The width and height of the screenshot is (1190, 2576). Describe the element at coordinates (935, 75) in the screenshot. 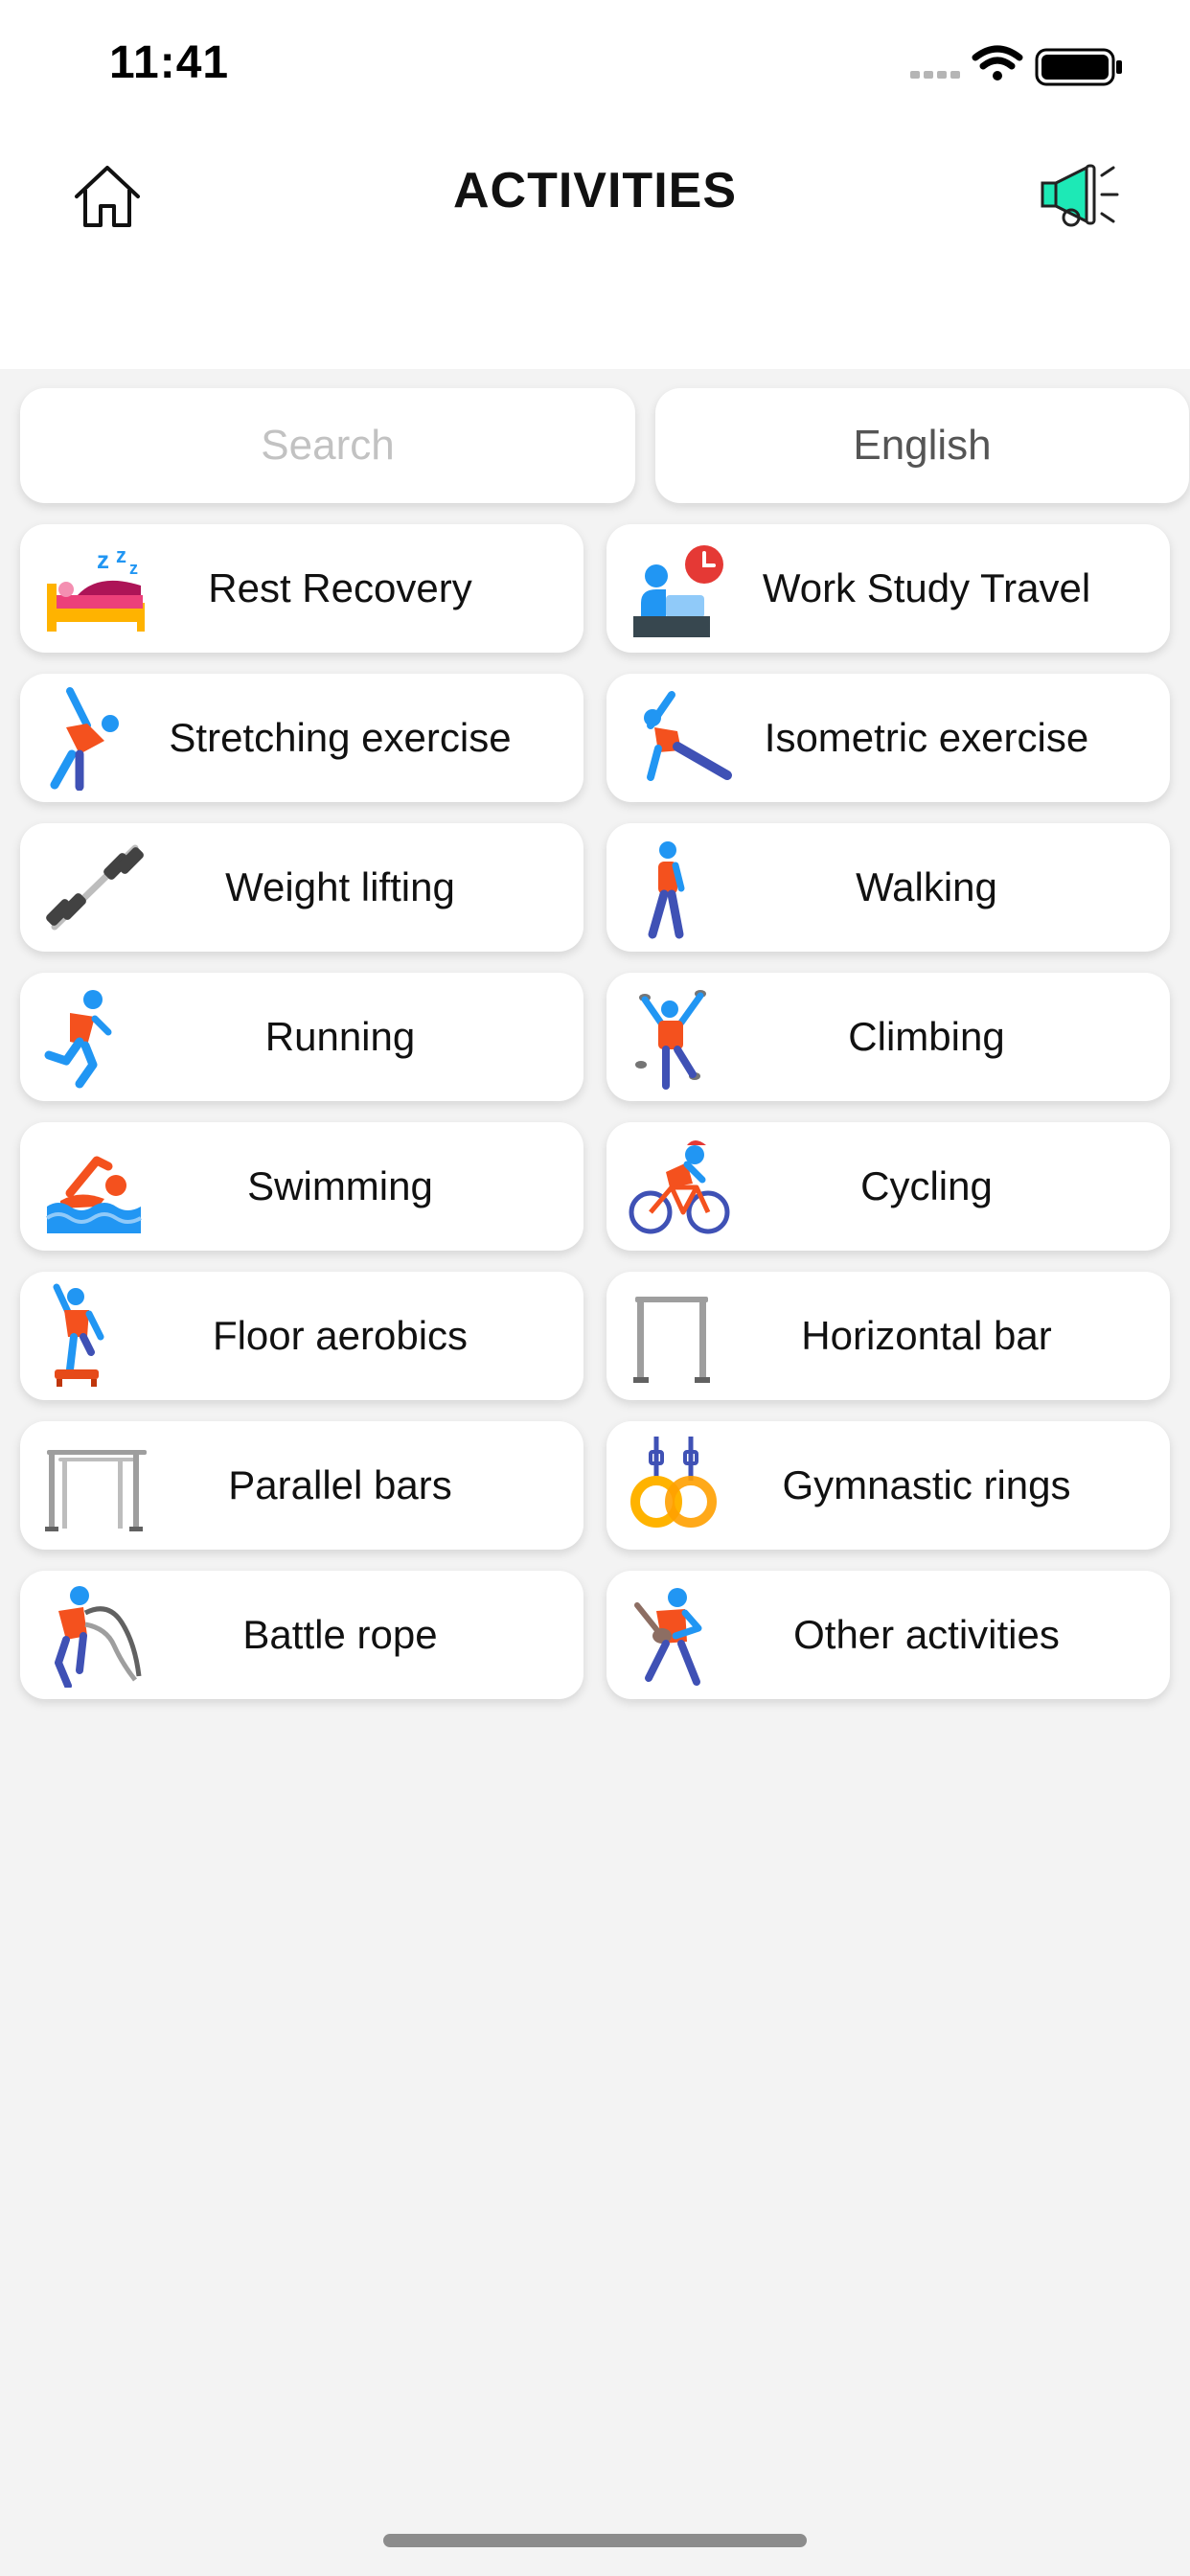

I see `signal-icon` at that location.